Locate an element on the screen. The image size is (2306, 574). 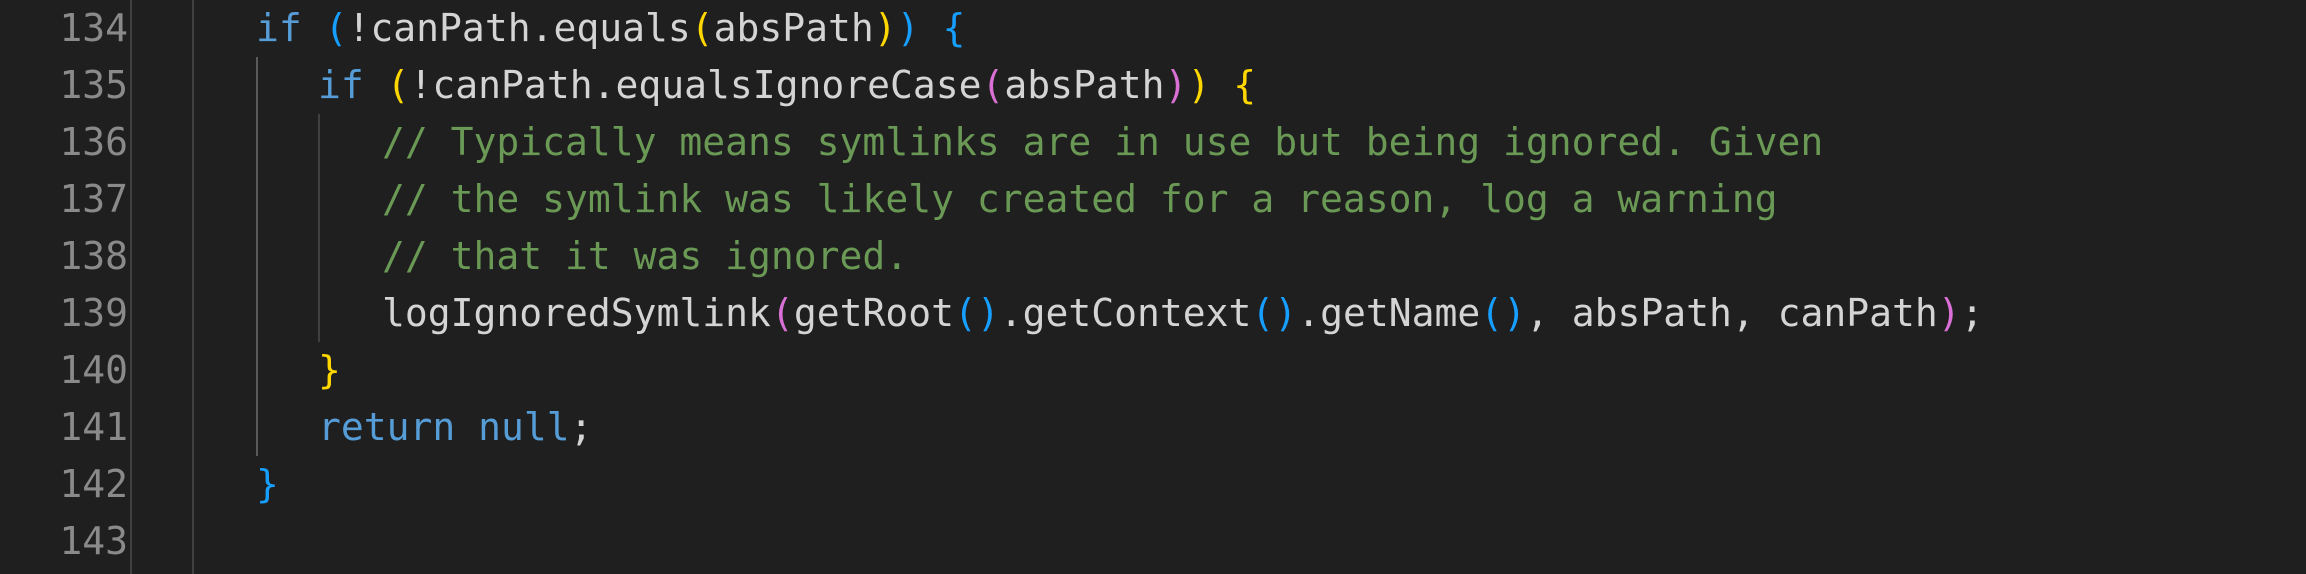
code-token: .getName is located at coordinates (1389, 313).